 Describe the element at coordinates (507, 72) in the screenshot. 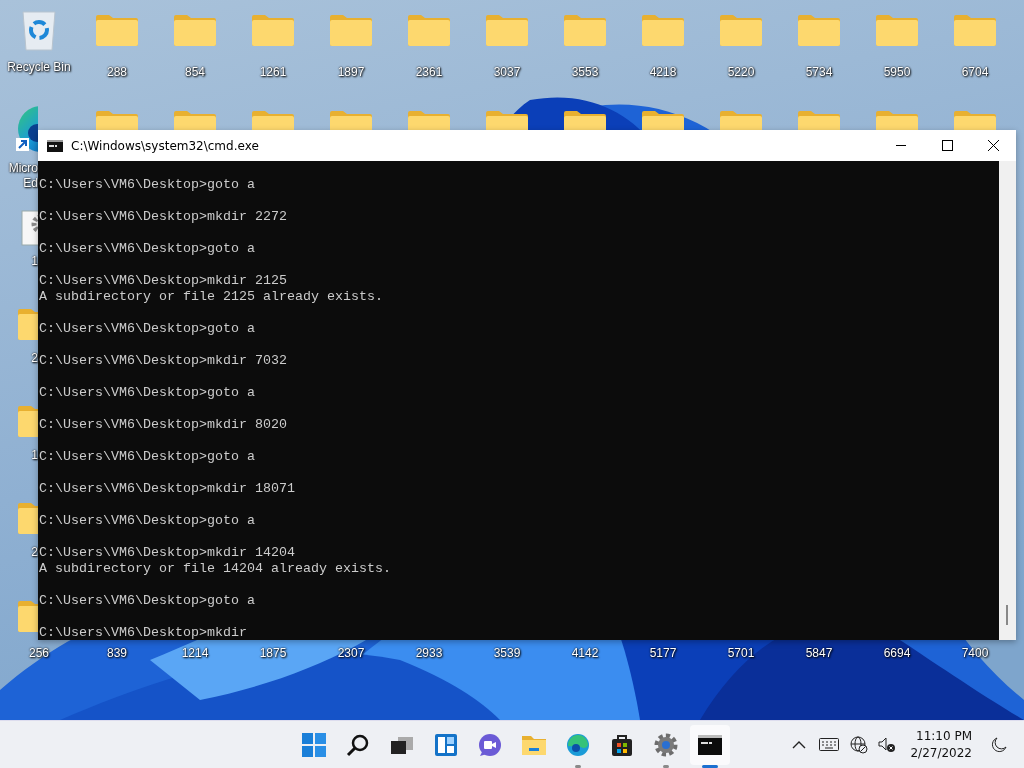

I see `icon-label: 3037` at that location.